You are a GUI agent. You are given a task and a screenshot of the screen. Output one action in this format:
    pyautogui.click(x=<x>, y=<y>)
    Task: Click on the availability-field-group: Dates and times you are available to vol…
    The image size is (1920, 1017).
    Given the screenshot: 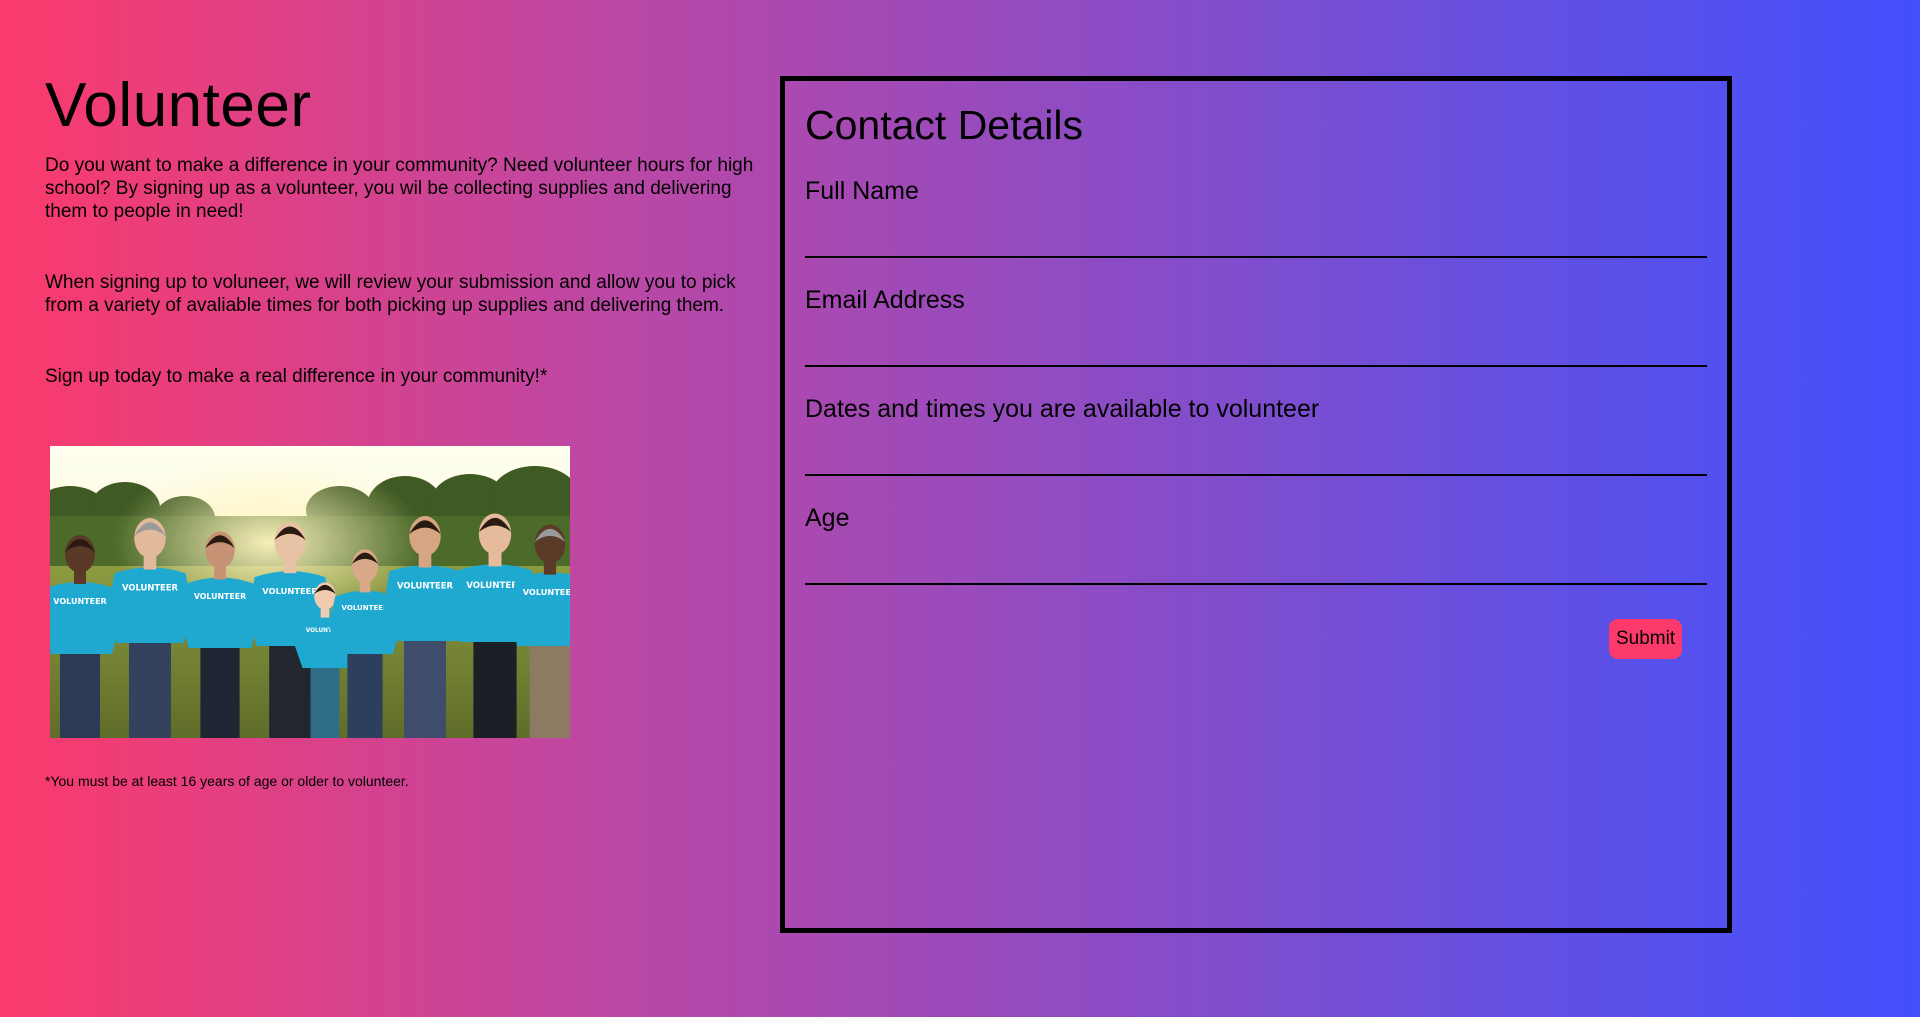 What is the action you would take?
    pyautogui.click(x=1256, y=440)
    